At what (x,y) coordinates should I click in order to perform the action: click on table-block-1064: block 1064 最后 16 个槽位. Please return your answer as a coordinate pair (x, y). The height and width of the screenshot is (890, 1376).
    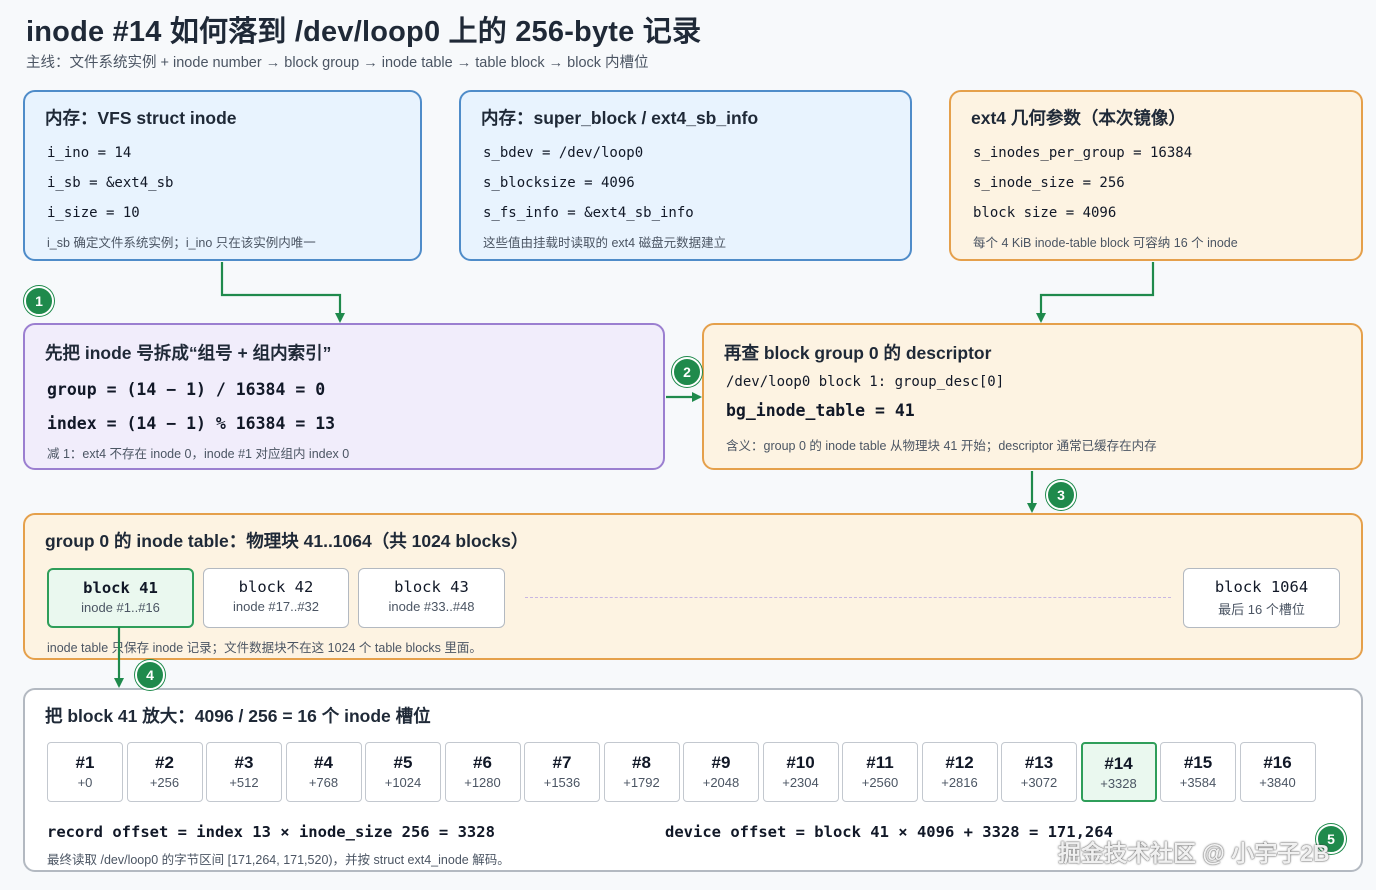
    Looking at the image, I should click on (1261, 598).